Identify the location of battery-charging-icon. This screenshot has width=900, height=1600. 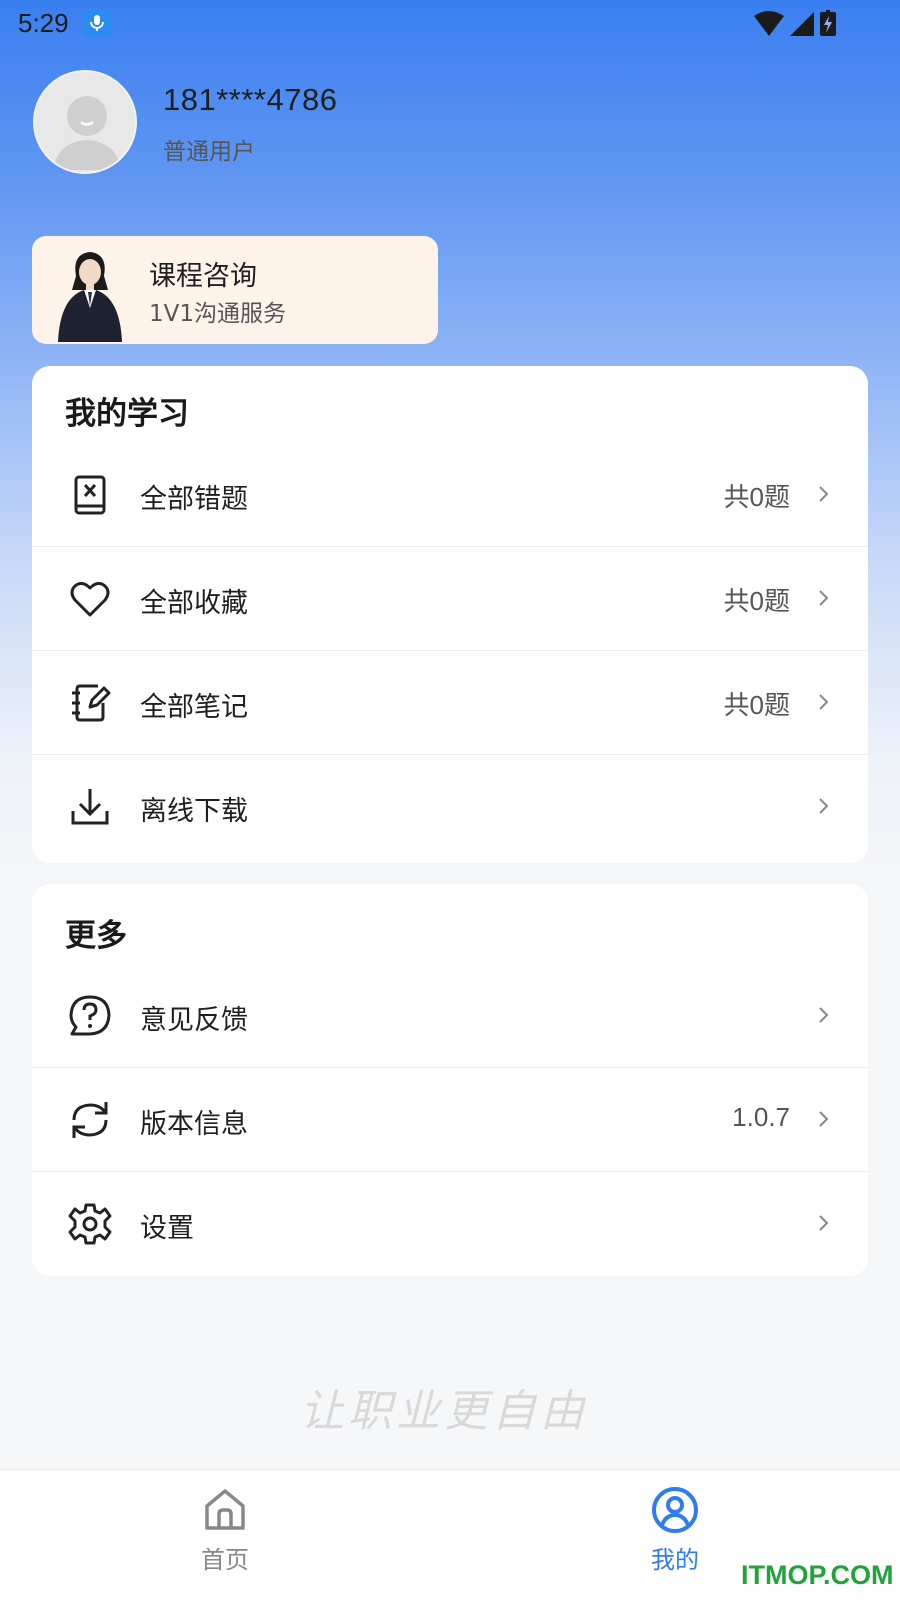
(828, 23).